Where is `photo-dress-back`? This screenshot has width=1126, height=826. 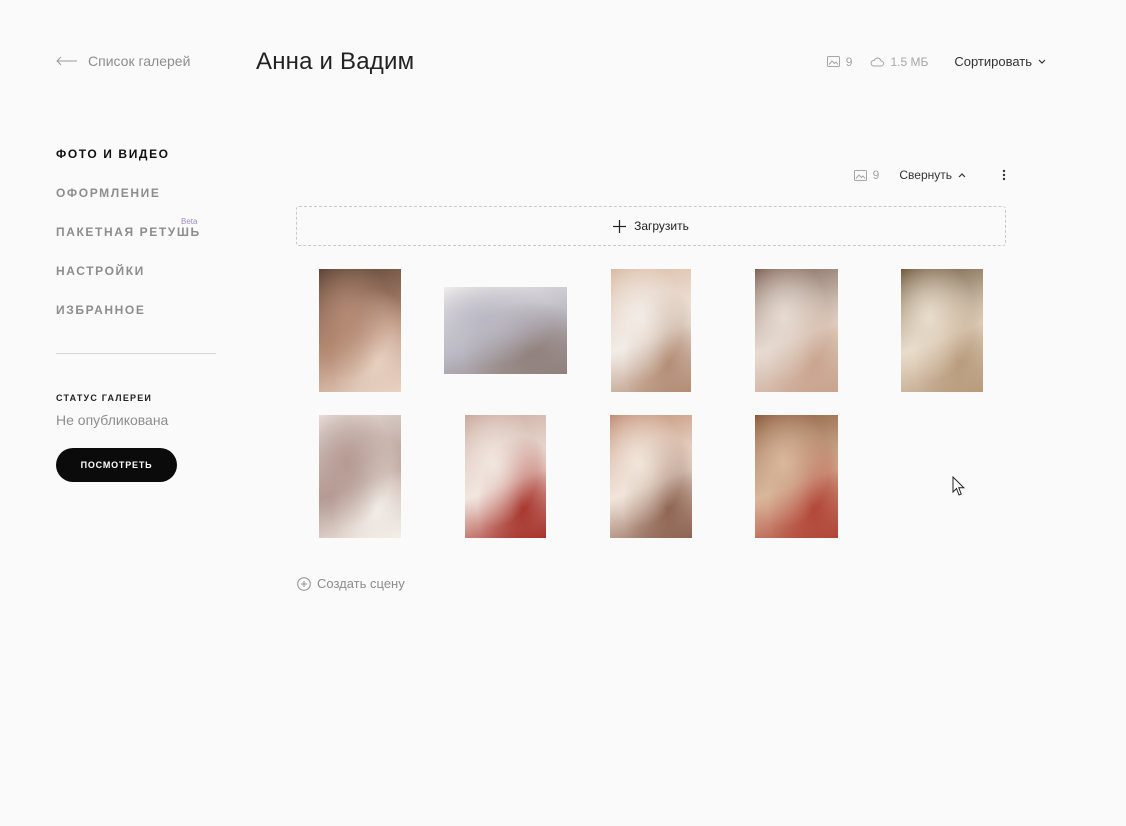 photo-dress-back is located at coordinates (651, 476).